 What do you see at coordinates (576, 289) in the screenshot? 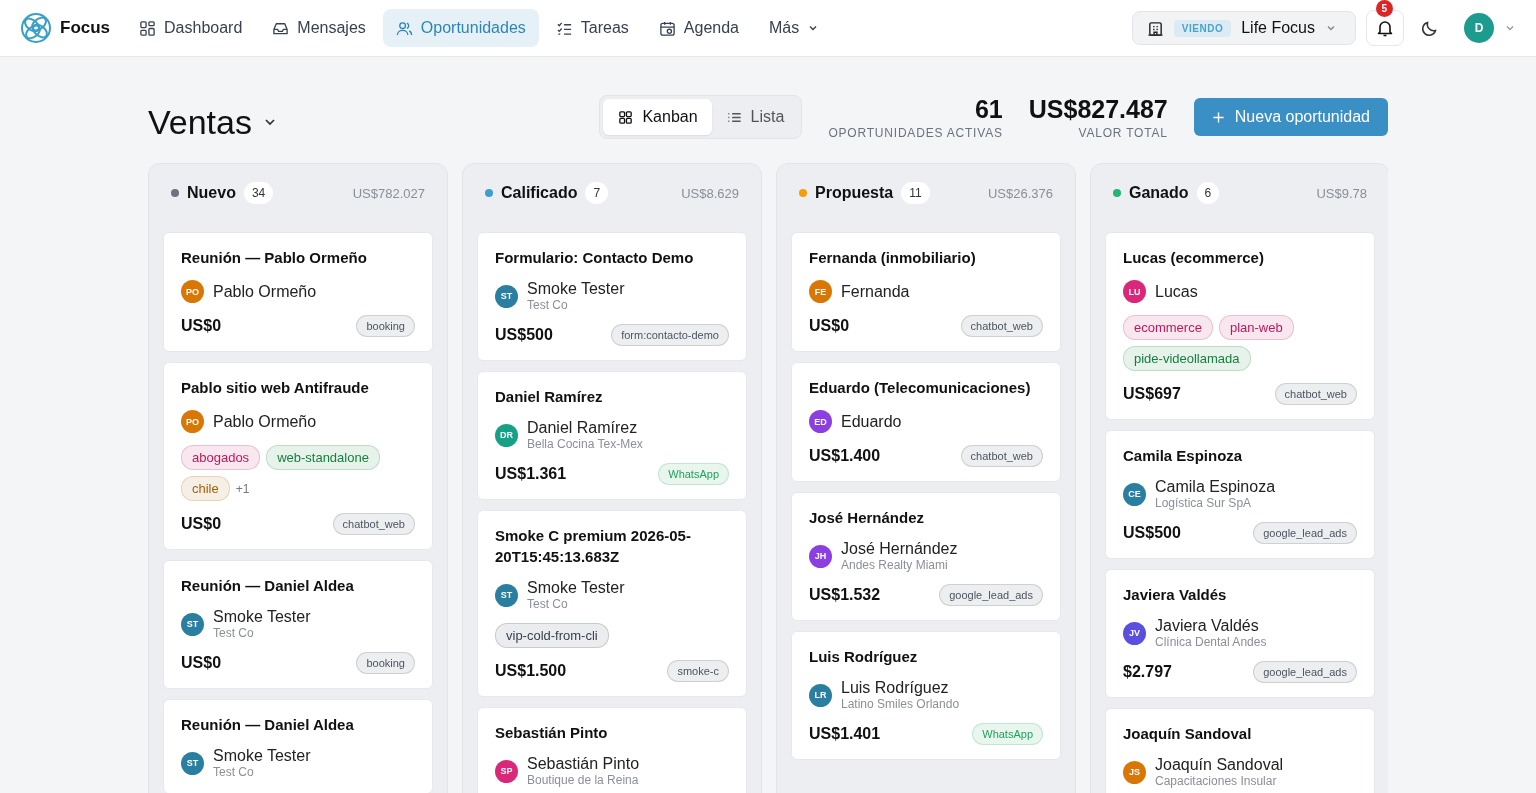
I see `contact-name: Smoke Tester` at bounding box center [576, 289].